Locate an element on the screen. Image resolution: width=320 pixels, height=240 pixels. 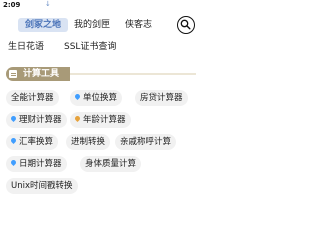
section-divider is located at coordinates (133, 74).